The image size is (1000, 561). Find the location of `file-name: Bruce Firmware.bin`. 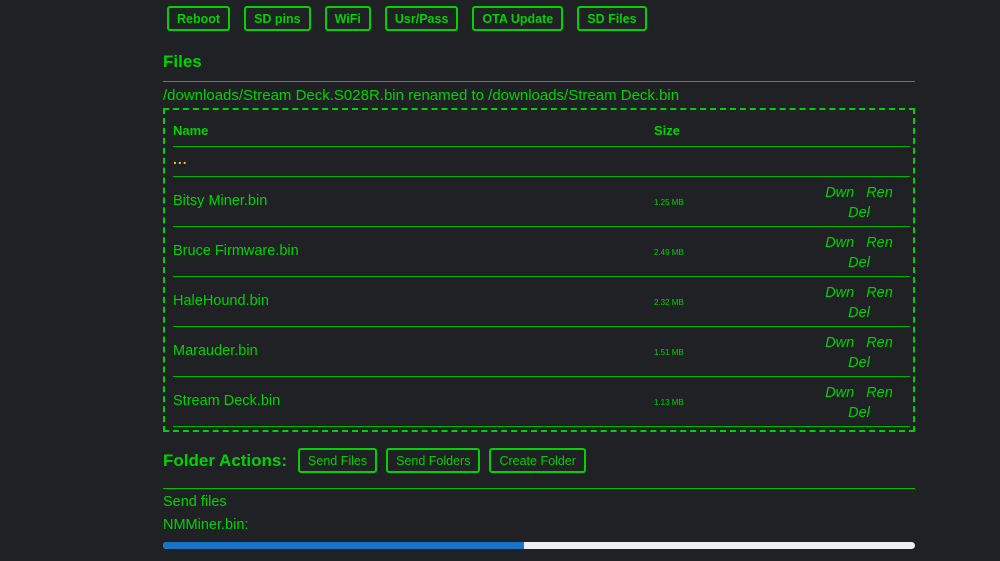

file-name: Bruce Firmware.bin is located at coordinates (236, 251).